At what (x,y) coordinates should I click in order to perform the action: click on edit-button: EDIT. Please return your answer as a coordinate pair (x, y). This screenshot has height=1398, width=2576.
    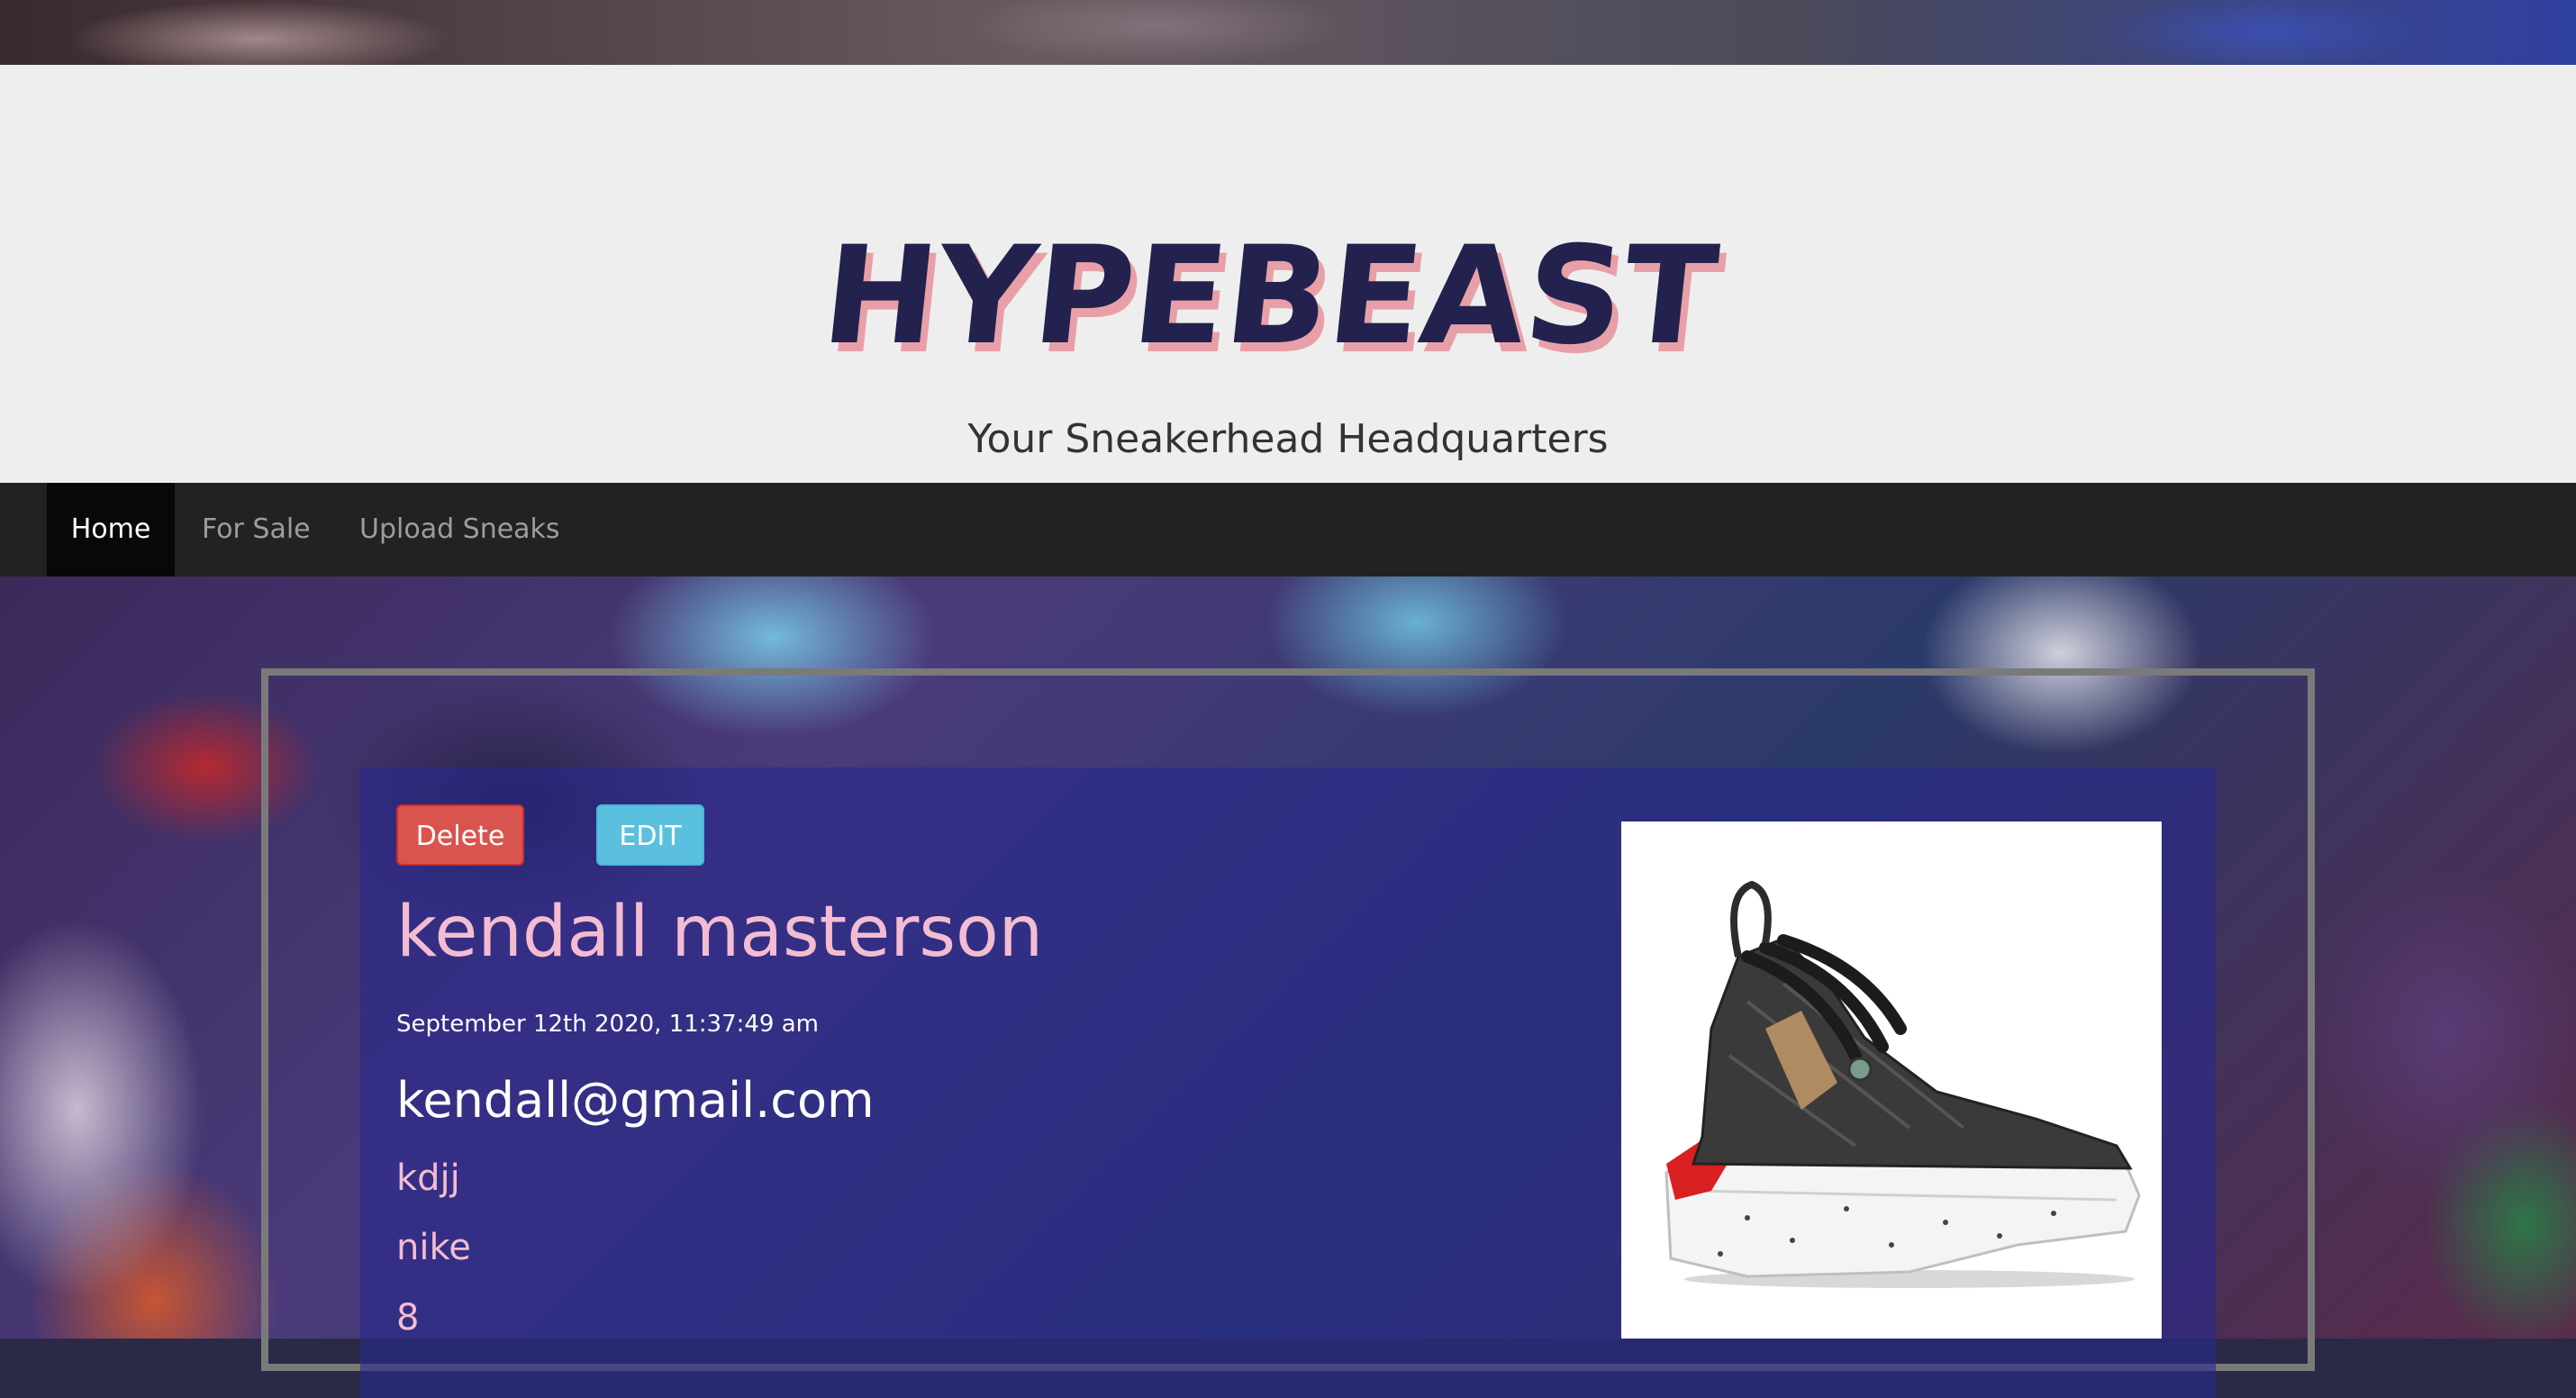
    Looking at the image, I should click on (650, 835).